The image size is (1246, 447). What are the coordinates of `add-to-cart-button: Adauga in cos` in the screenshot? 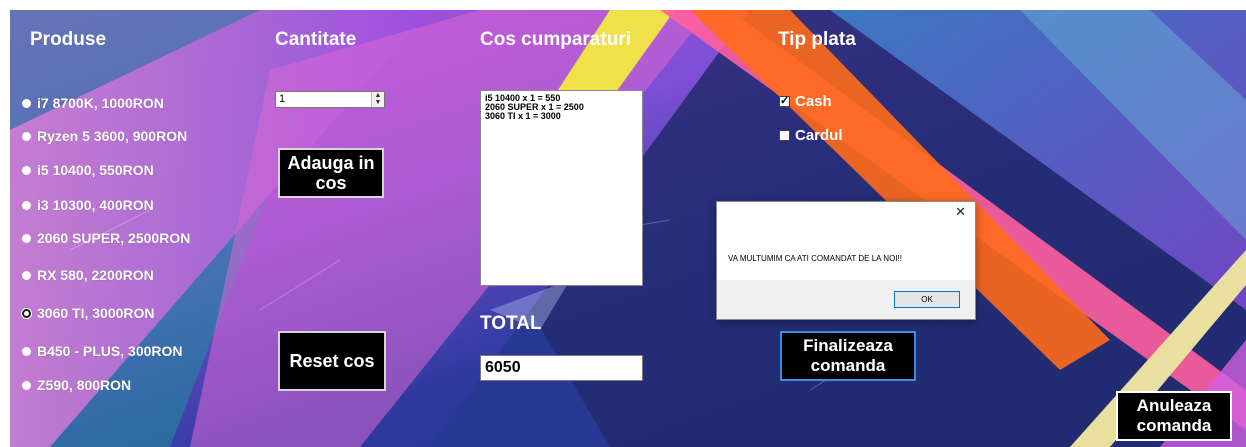 It's located at (331, 173).